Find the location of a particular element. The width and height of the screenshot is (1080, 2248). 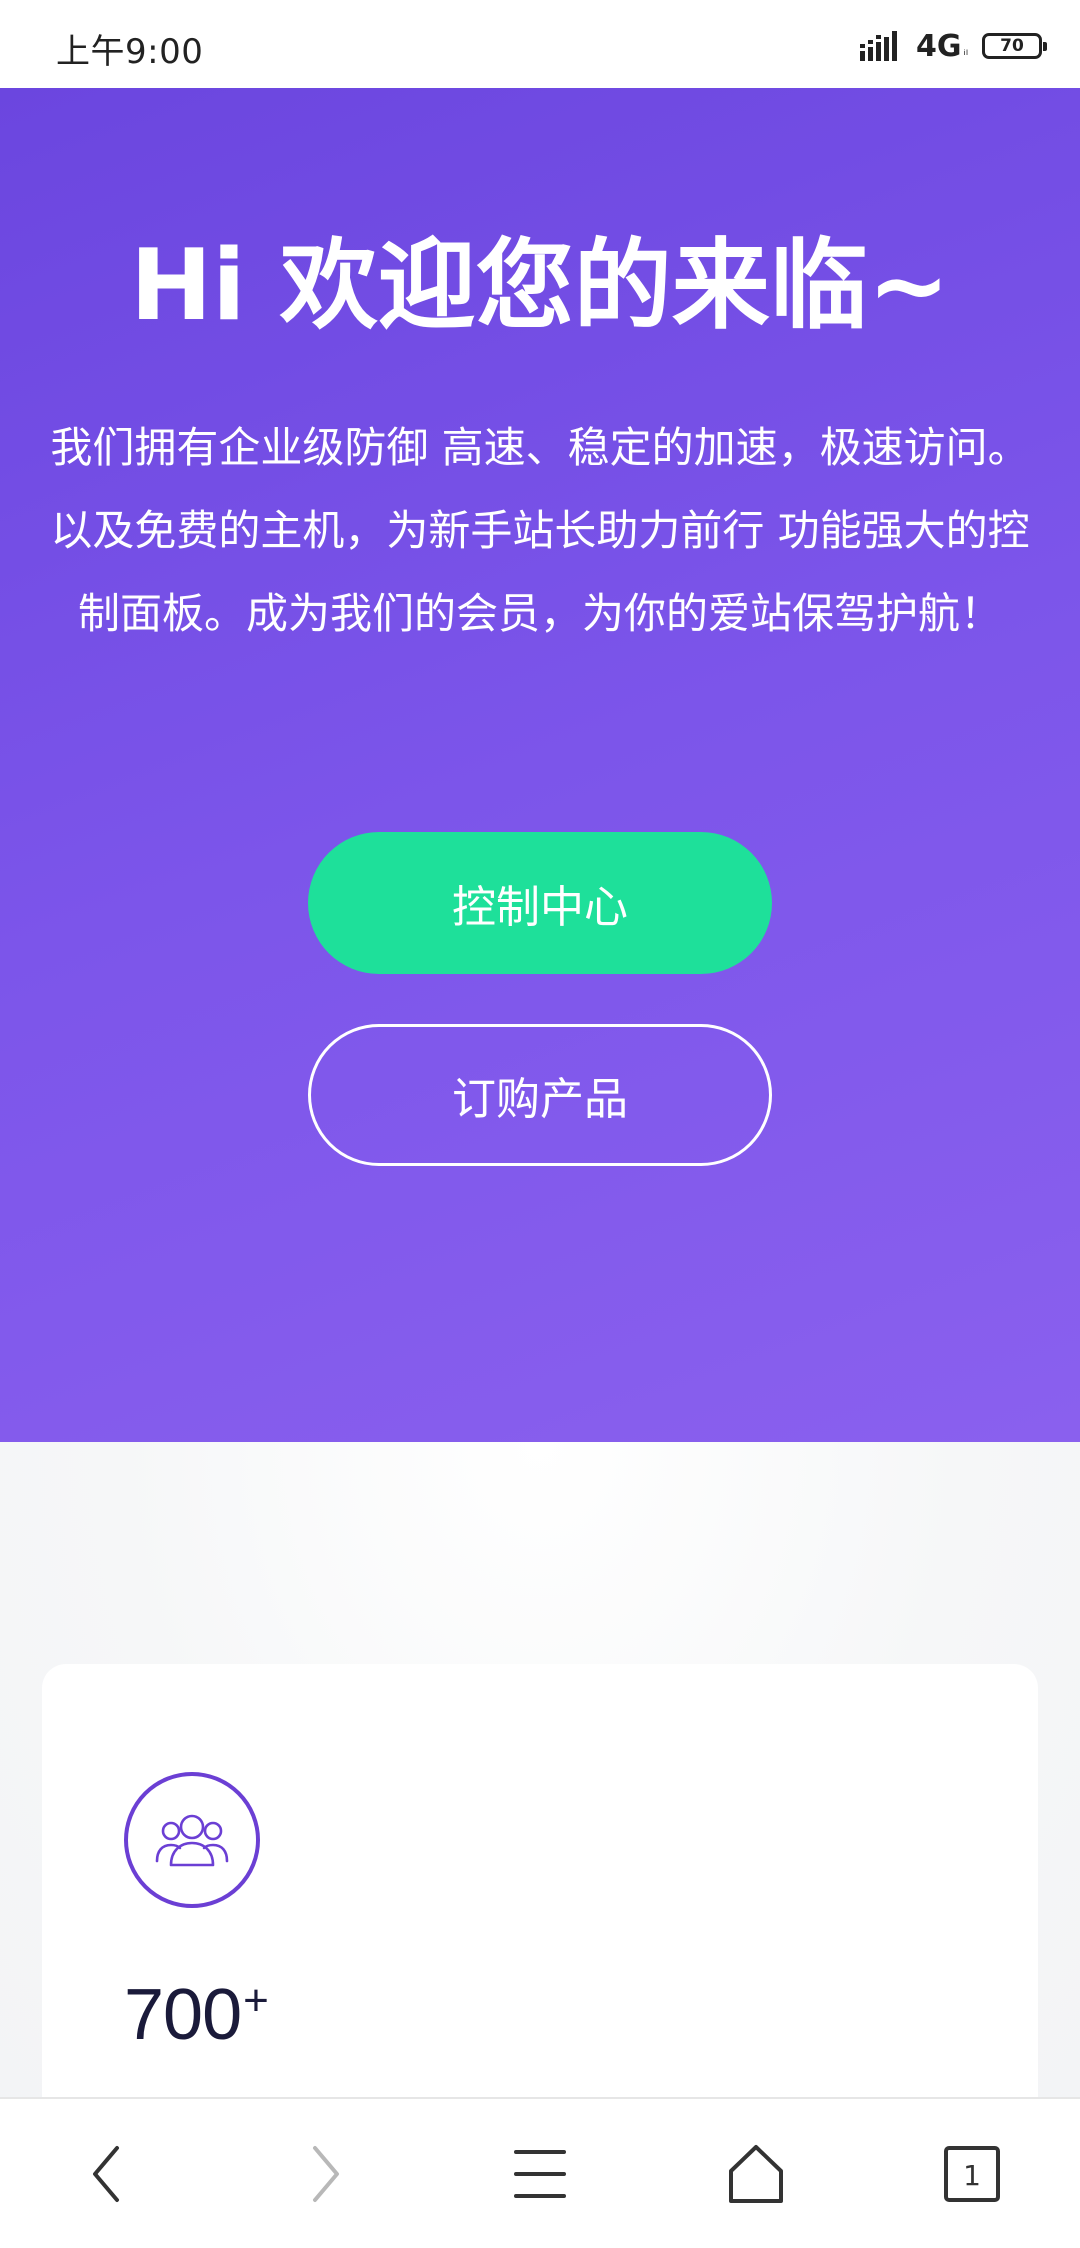

tabs-button: 1 is located at coordinates (972, 2174).